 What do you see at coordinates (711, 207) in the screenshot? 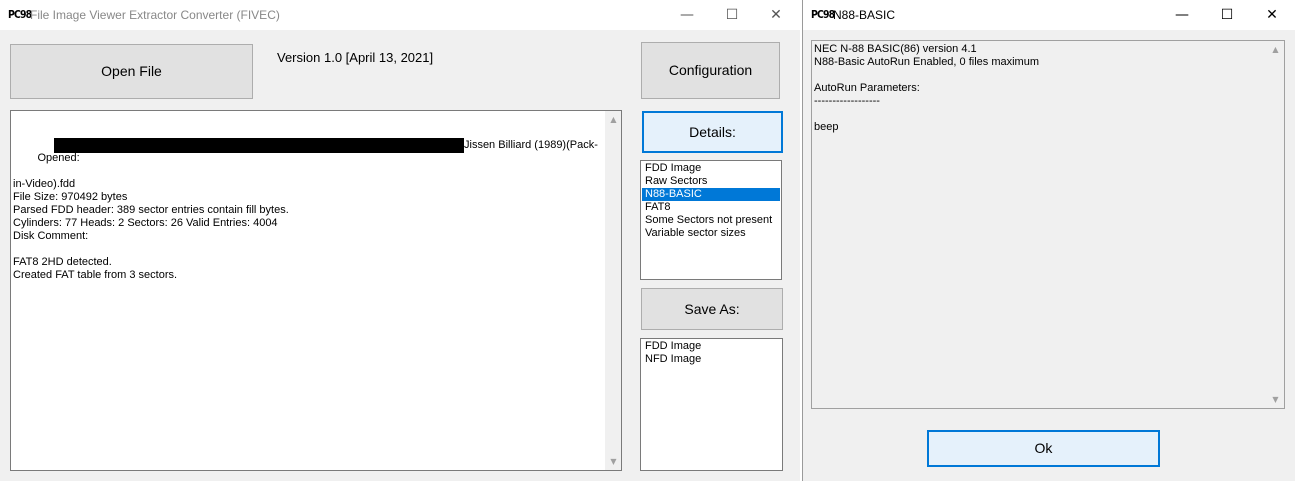
I see `details-item-fat8: FAT8` at bounding box center [711, 207].